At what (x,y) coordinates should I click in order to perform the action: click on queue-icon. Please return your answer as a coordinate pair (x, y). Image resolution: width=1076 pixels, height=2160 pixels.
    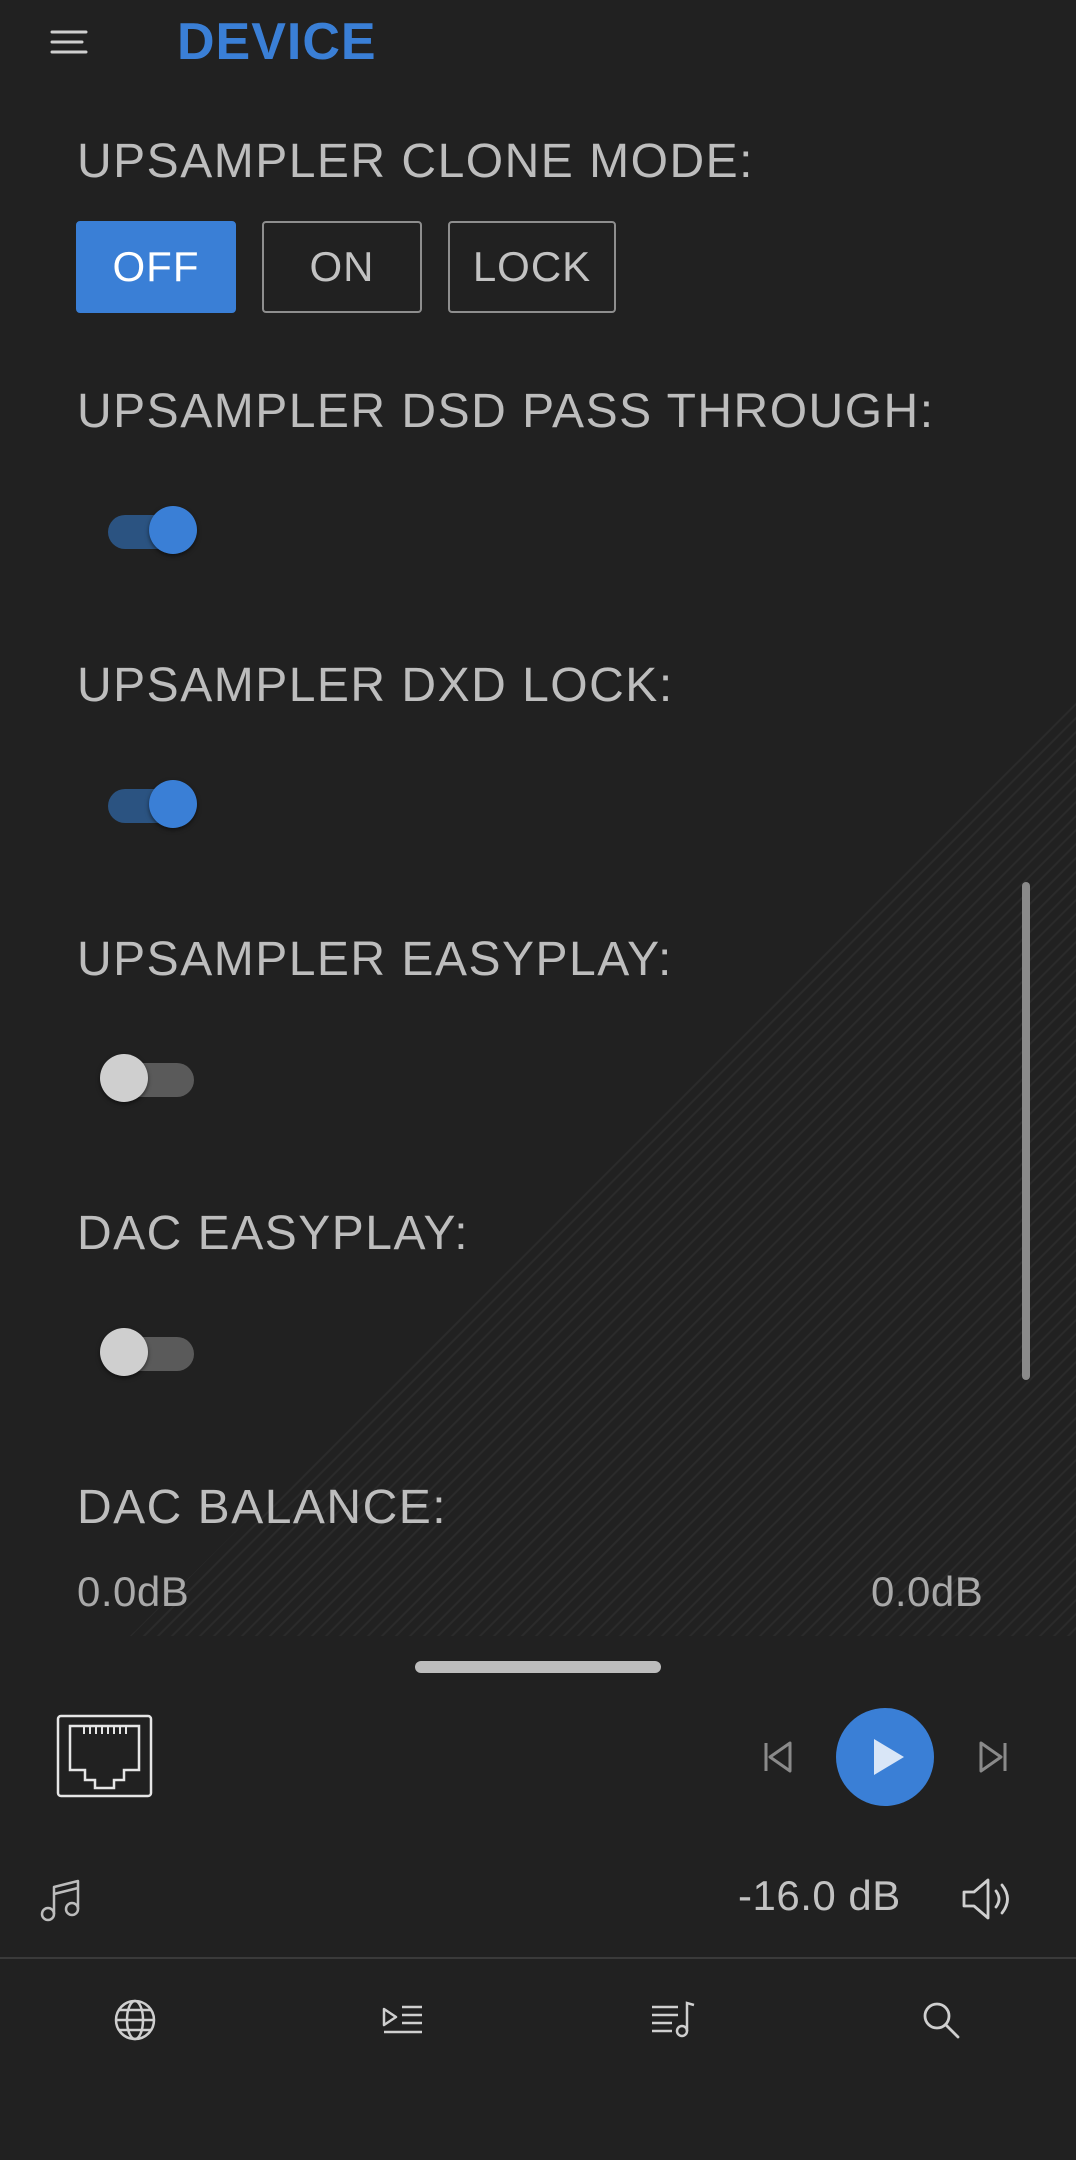
    Looking at the image, I should click on (403, 2020).